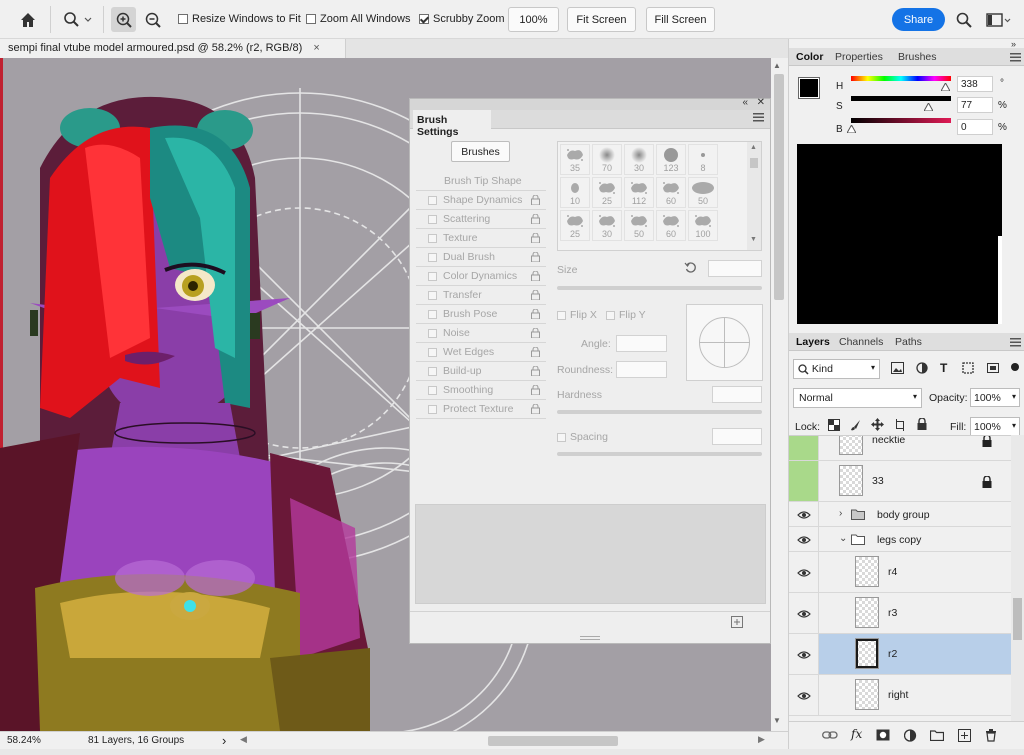  What do you see at coordinates (964, 19) in the screenshot?
I see `search-icon` at bounding box center [964, 19].